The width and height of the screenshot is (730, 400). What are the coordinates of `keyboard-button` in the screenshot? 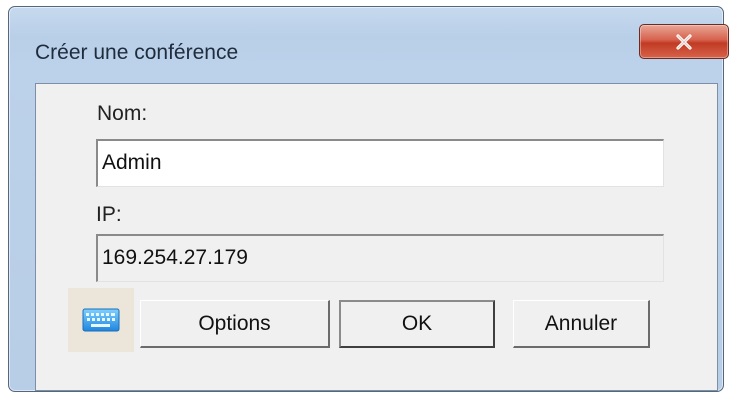 It's located at (101, 320).